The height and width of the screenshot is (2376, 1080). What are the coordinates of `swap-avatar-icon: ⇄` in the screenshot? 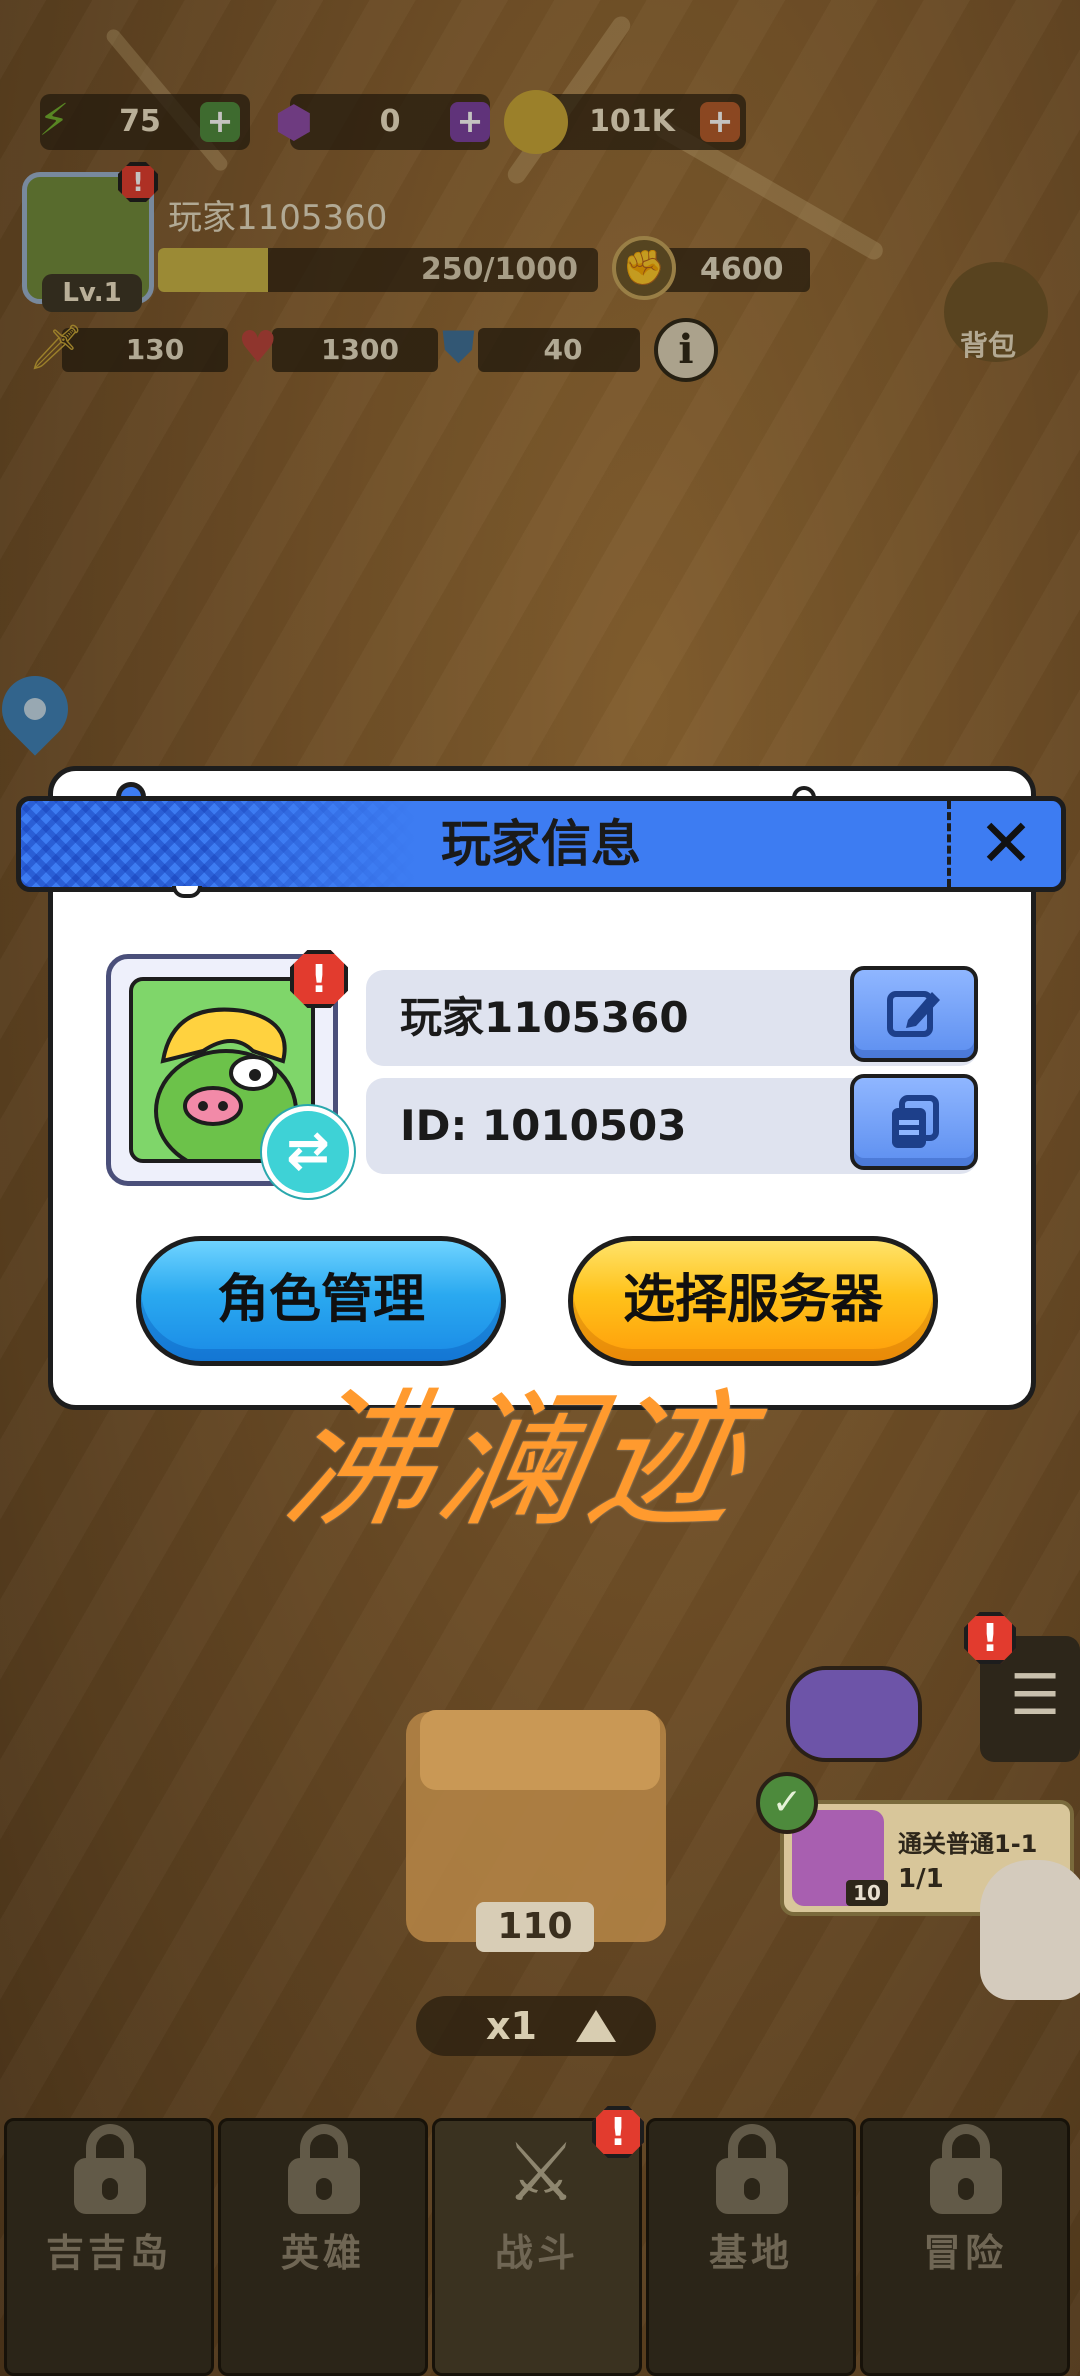 It's located at (308, 1152).